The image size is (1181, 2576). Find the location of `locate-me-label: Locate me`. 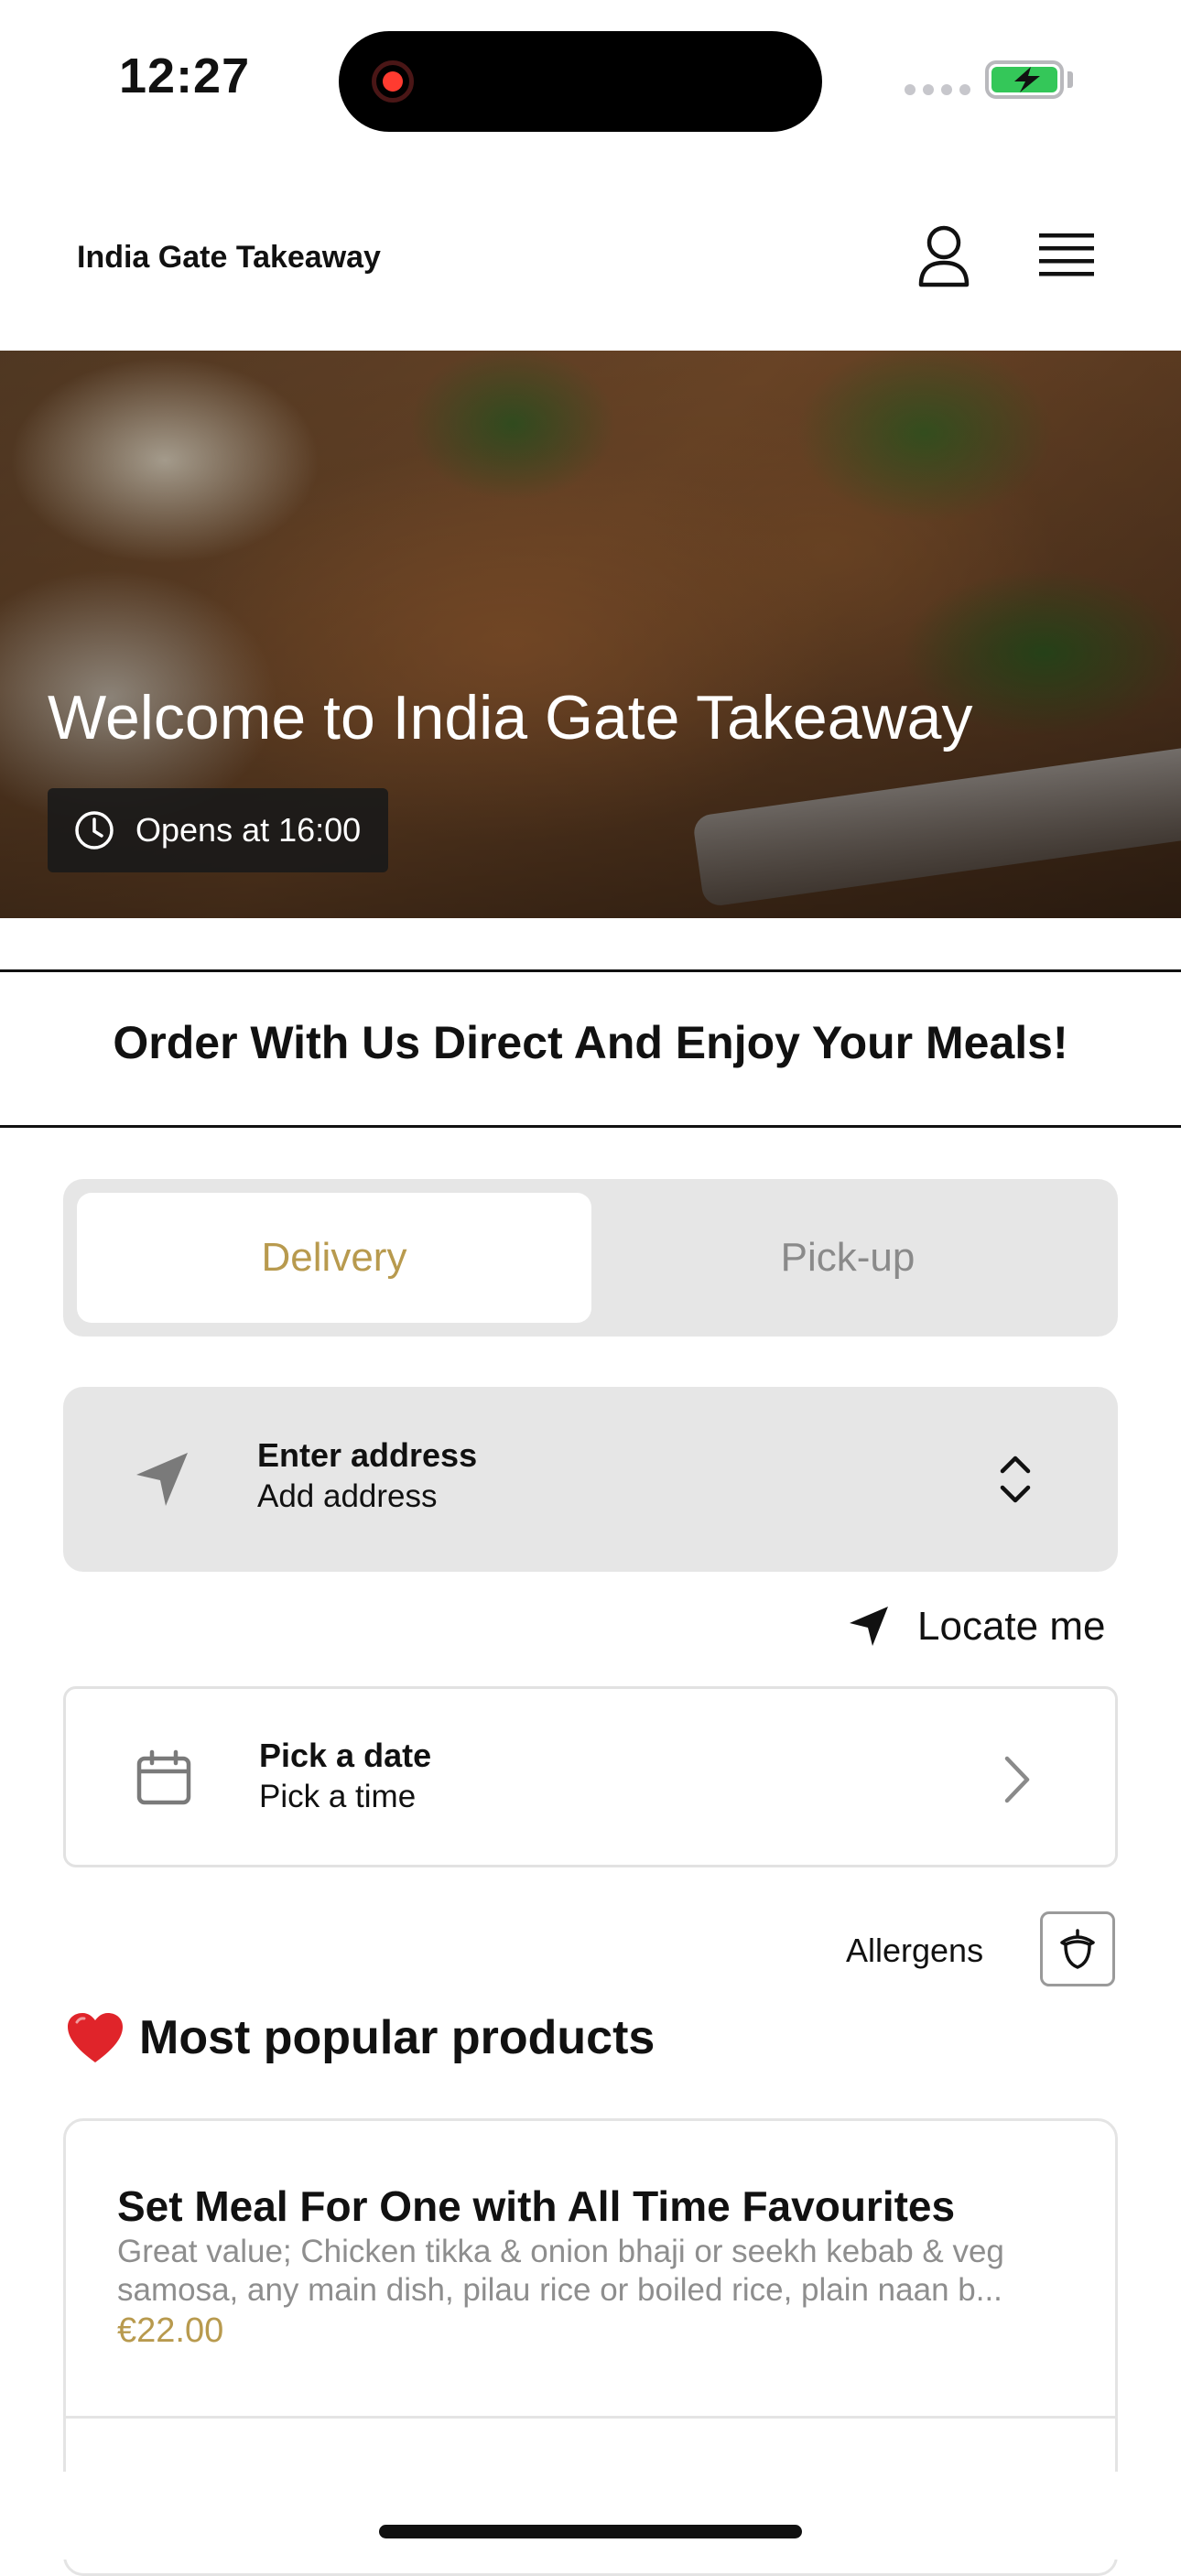

locate-me-label: Locate me is located at coordinates (1011, 1627).